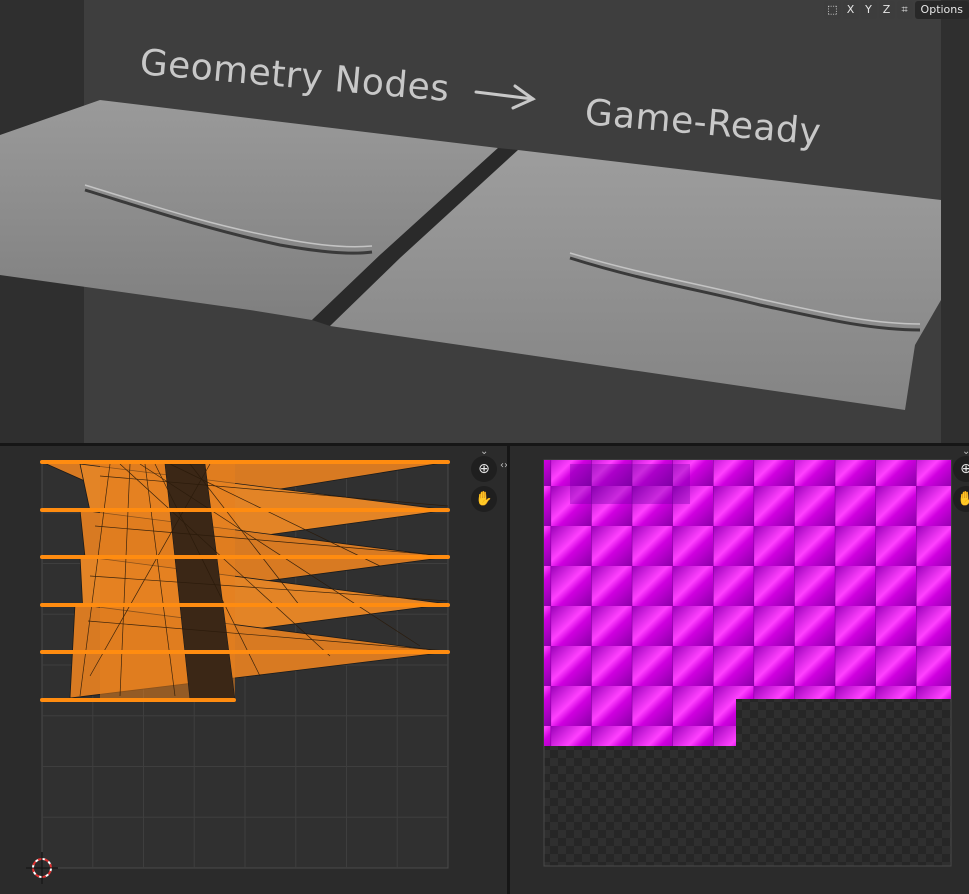 The width and height of the screenshot is (969, 894). Describe the element at coordinates (955, 221) in the screenshot. I see `camera-margin-right` at that location.